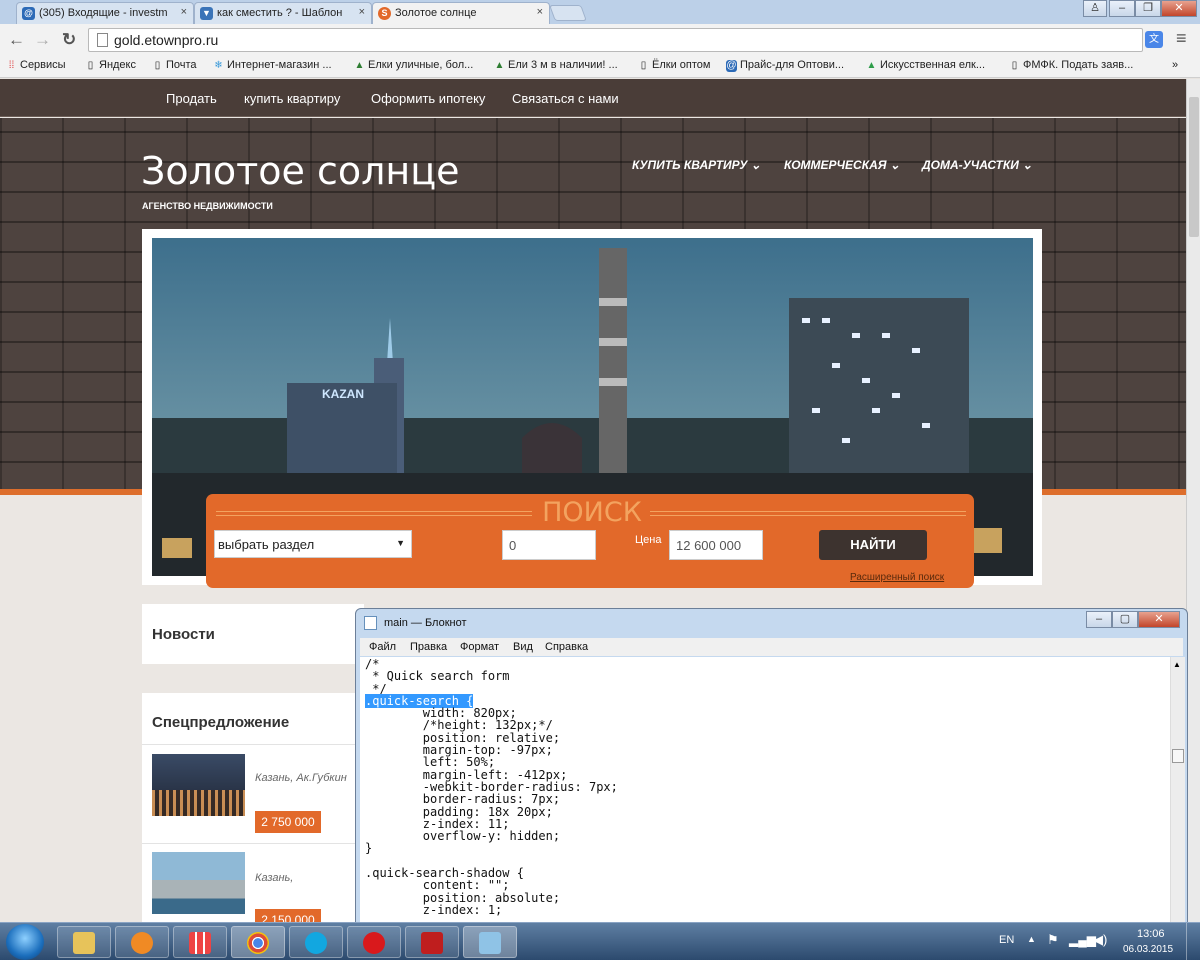 This screenshot has height=960, width=1200. Describe the element at coordinates (716, 545) in the screenshot. I see `price-input: 12 600 000` at that location.